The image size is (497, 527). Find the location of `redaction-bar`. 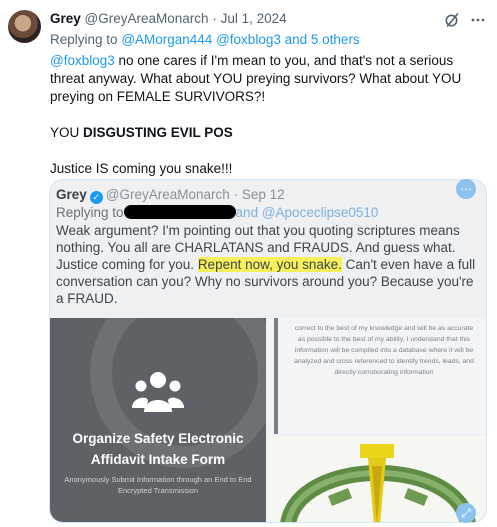

redaction-bar is located at coordinates (179, 212).